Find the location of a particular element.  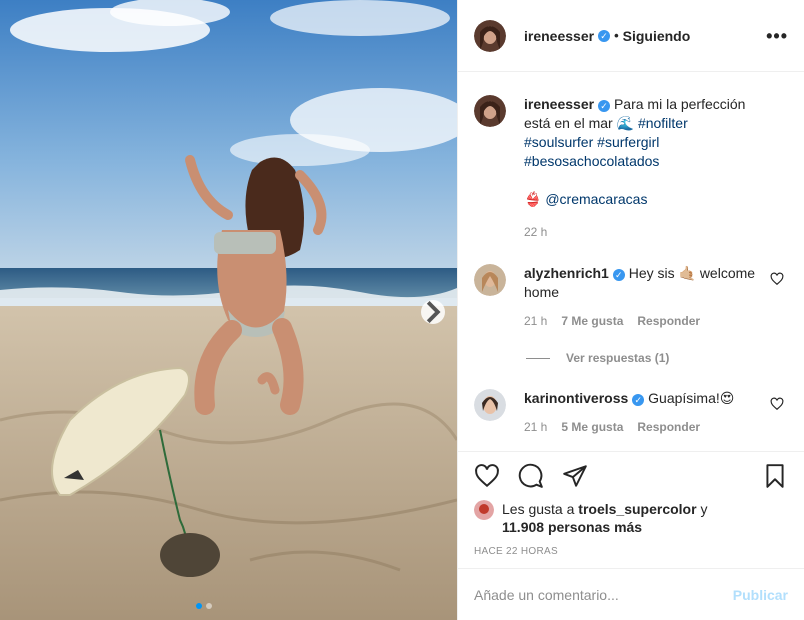

view-replies-label: Ver respuestas (1) is located at coordinates (617, 358).